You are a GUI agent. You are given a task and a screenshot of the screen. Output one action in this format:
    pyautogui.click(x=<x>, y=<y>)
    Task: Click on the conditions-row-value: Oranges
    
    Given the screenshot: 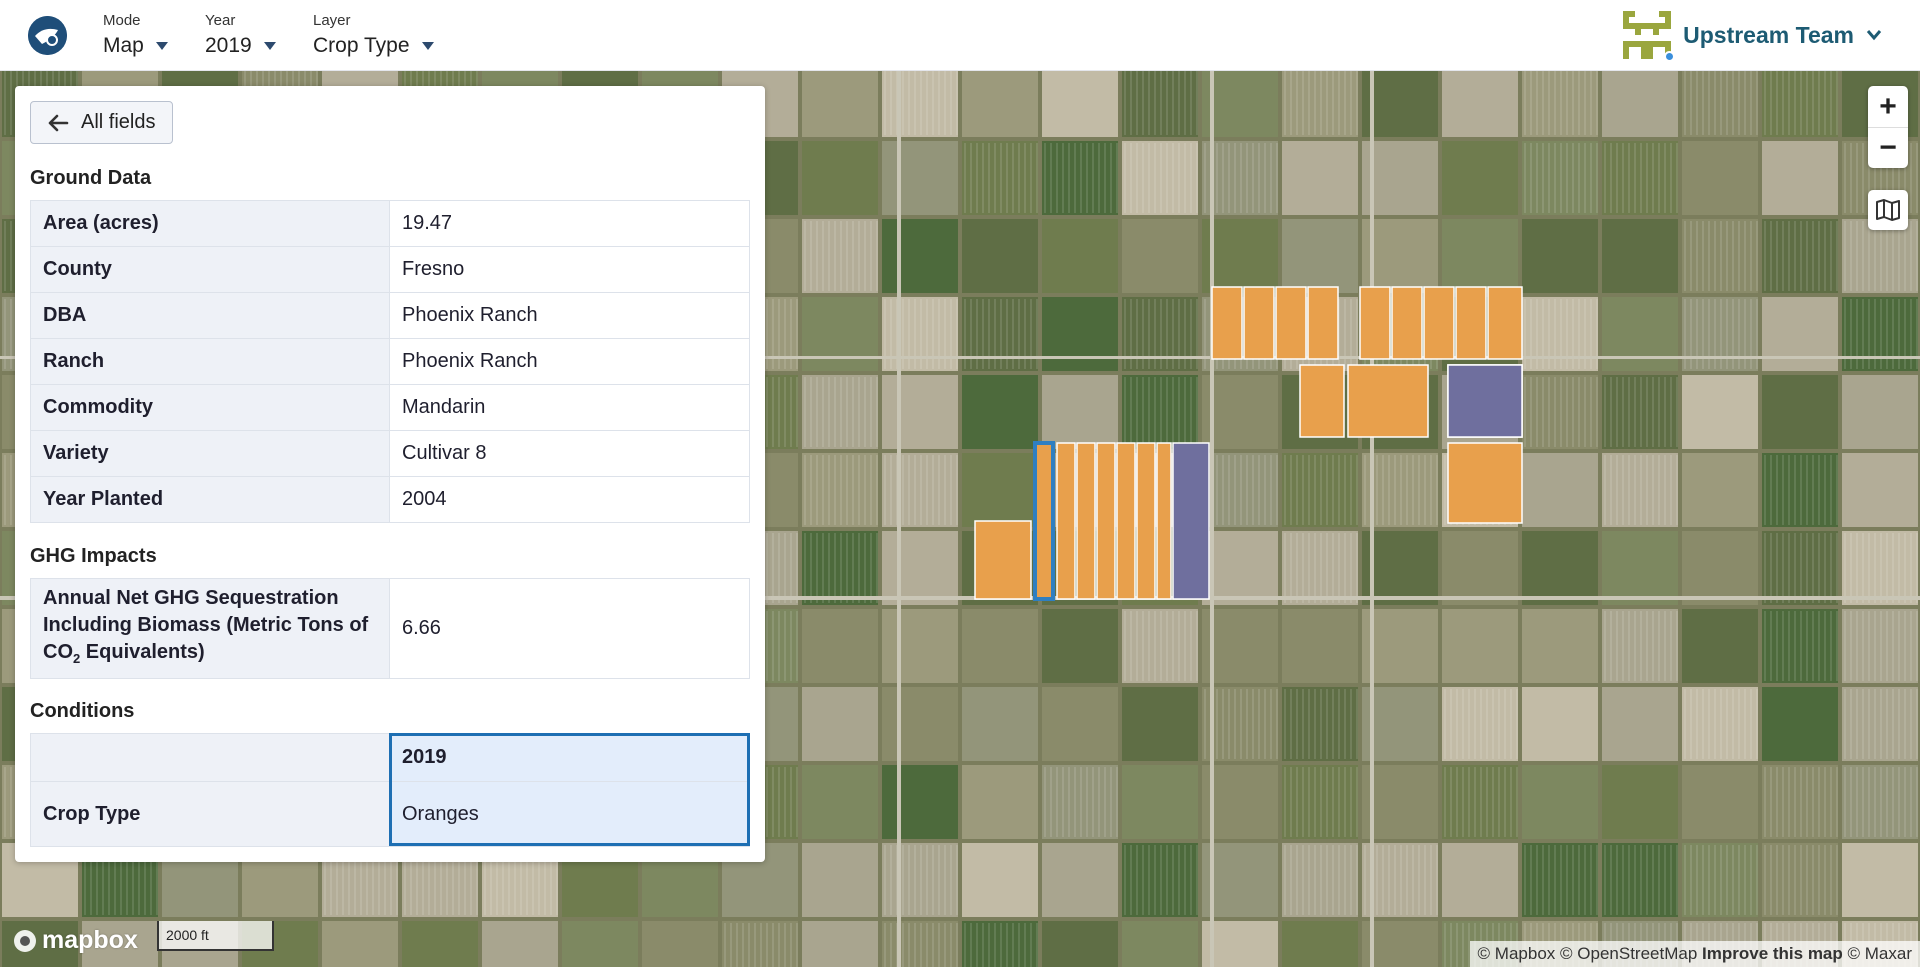 What is the action you would take?
    pyautogui.click(x=569, y=814)
    